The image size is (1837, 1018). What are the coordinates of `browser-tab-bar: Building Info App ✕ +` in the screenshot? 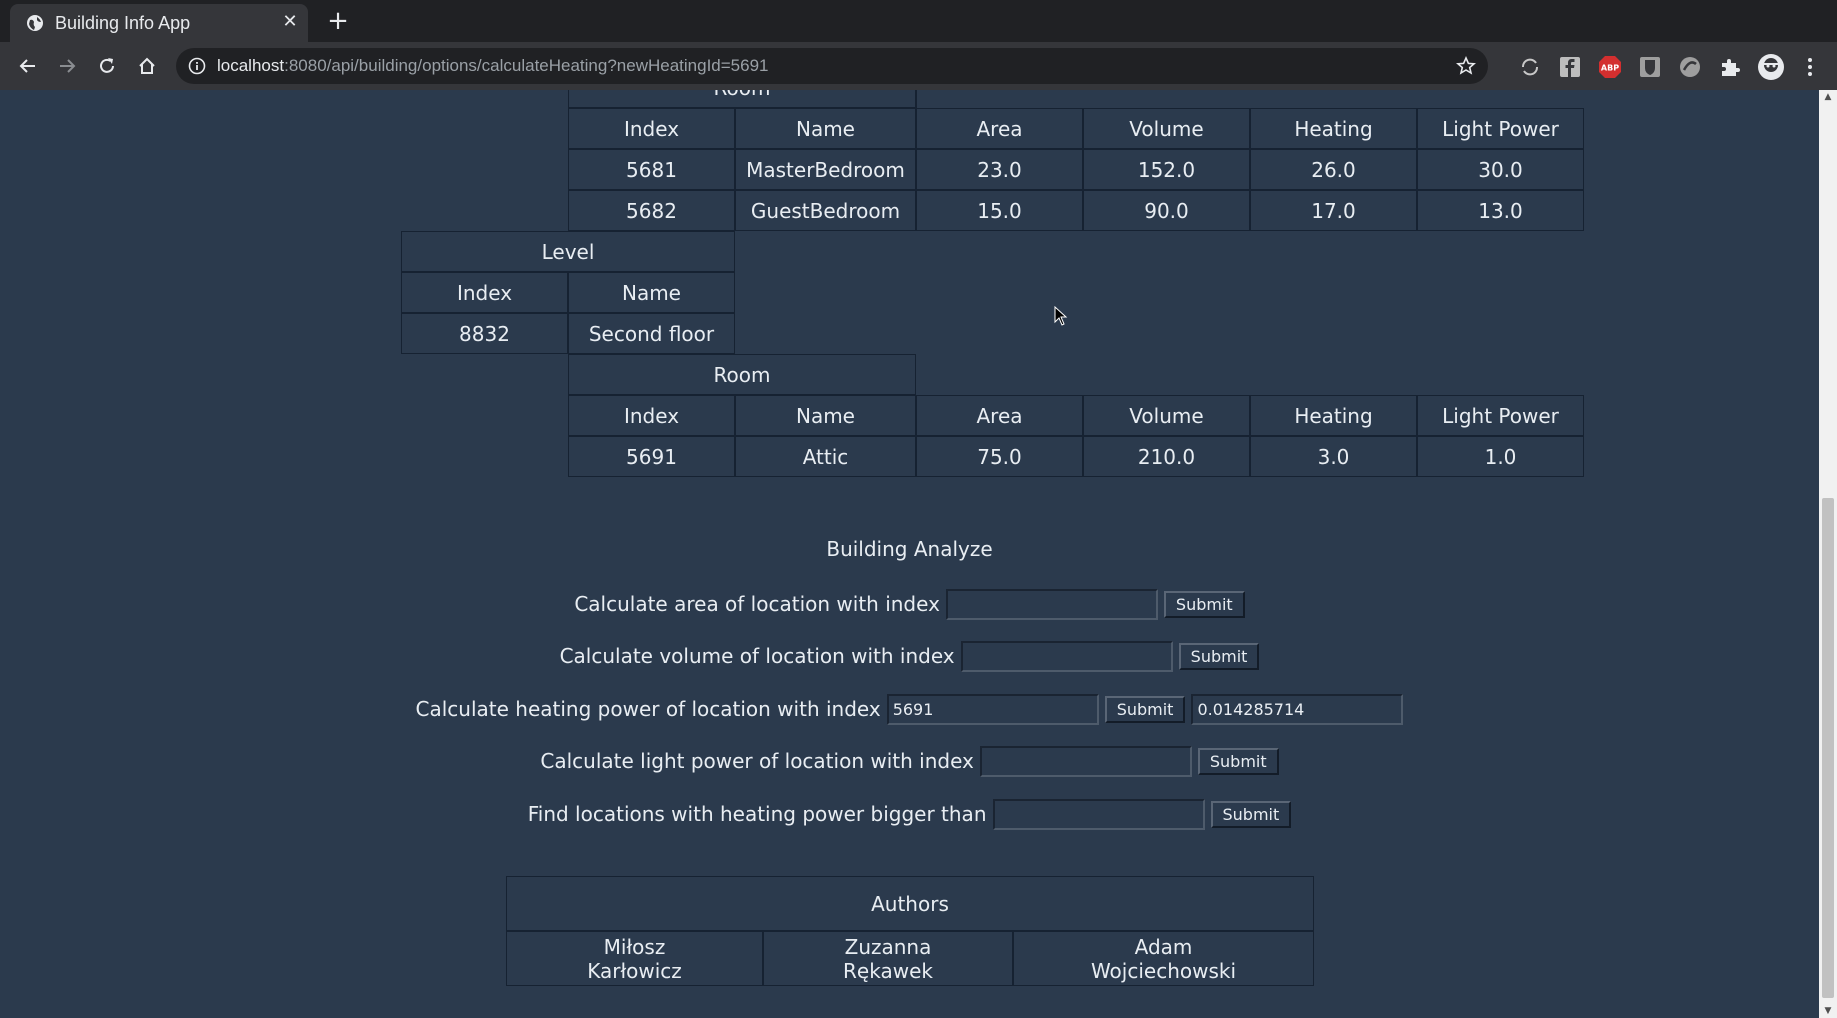 It's located at (918, 21).